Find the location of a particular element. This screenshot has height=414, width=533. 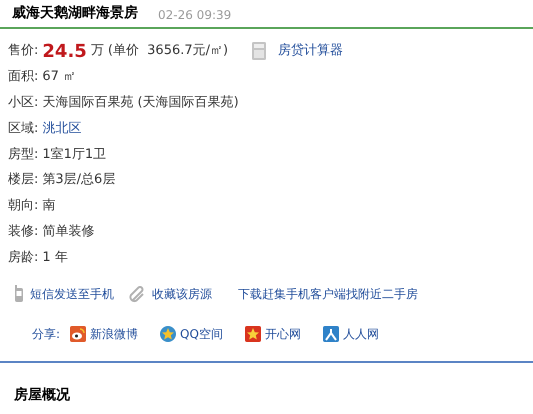

field-label: 装修: is located at coordinates (23, 231).